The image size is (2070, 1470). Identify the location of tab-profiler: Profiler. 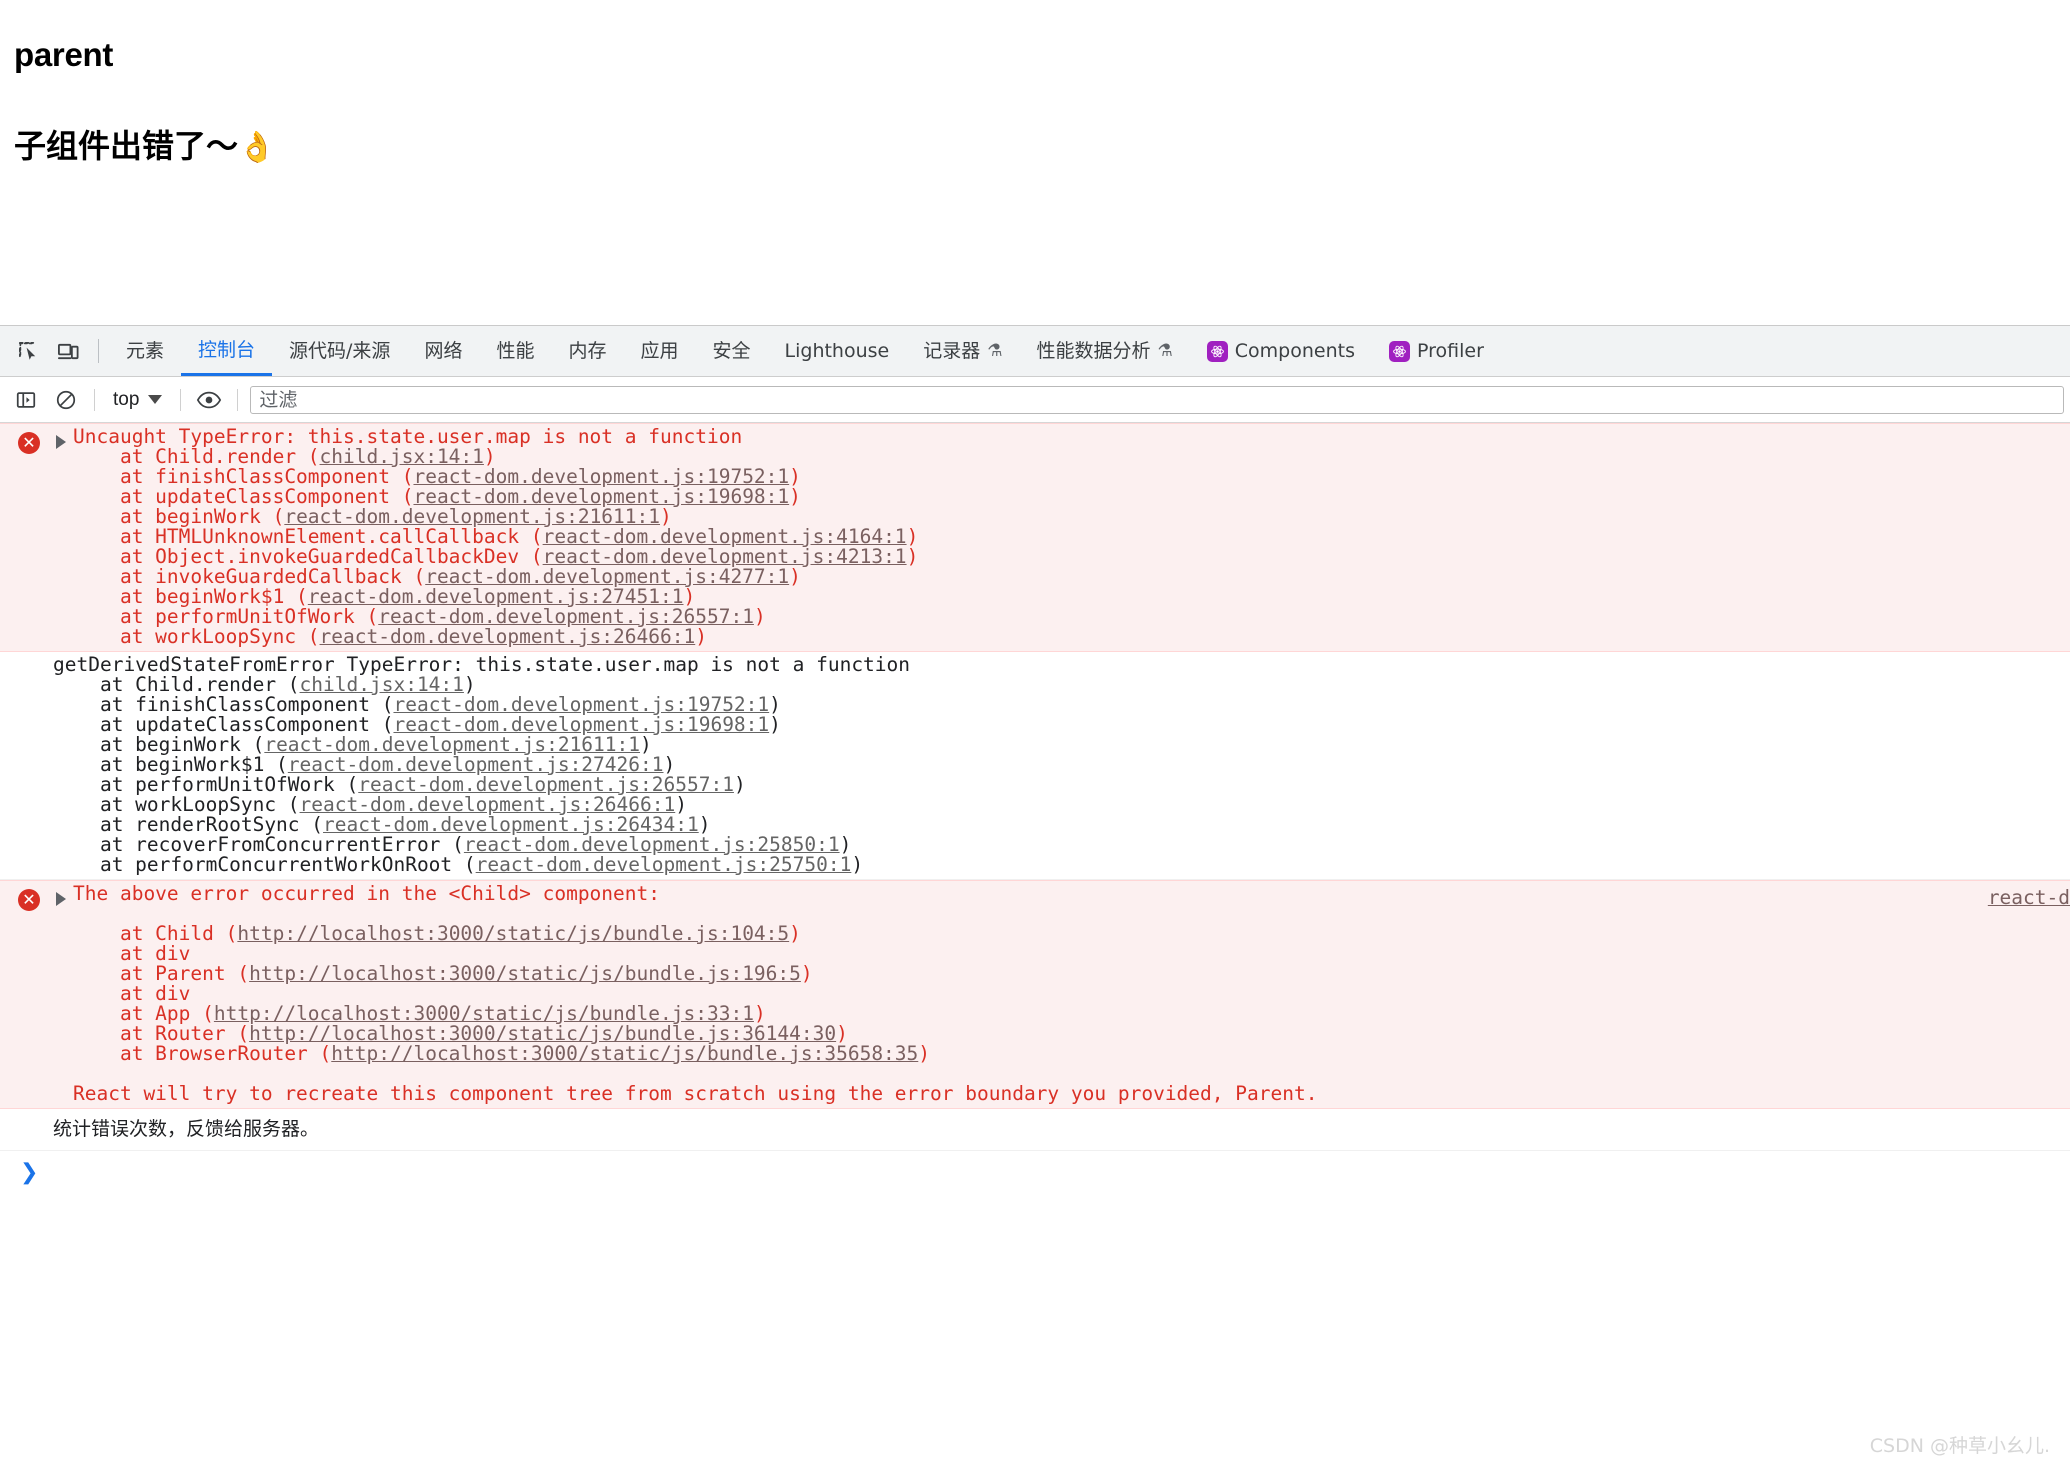
(1436, 351).